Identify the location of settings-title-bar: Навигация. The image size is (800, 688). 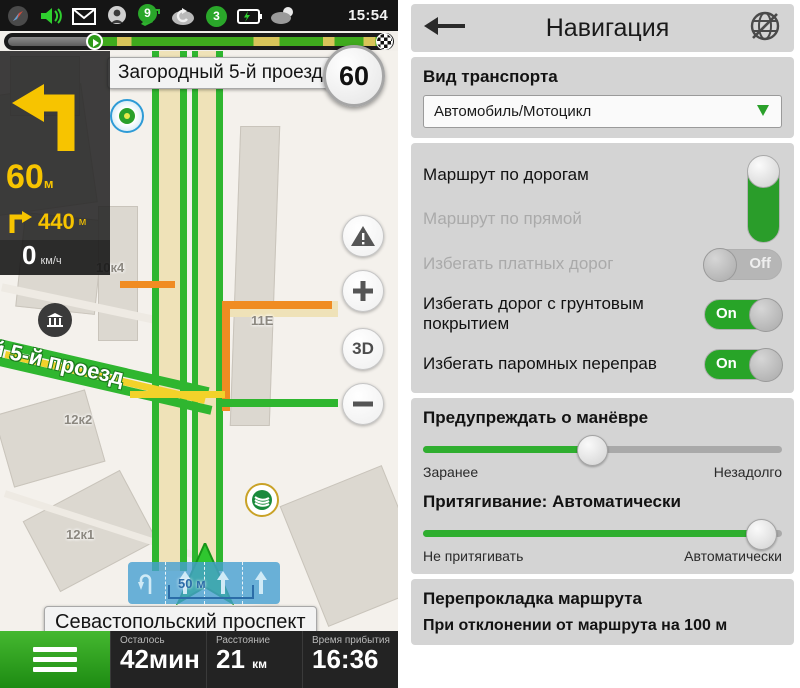
(602, 28).